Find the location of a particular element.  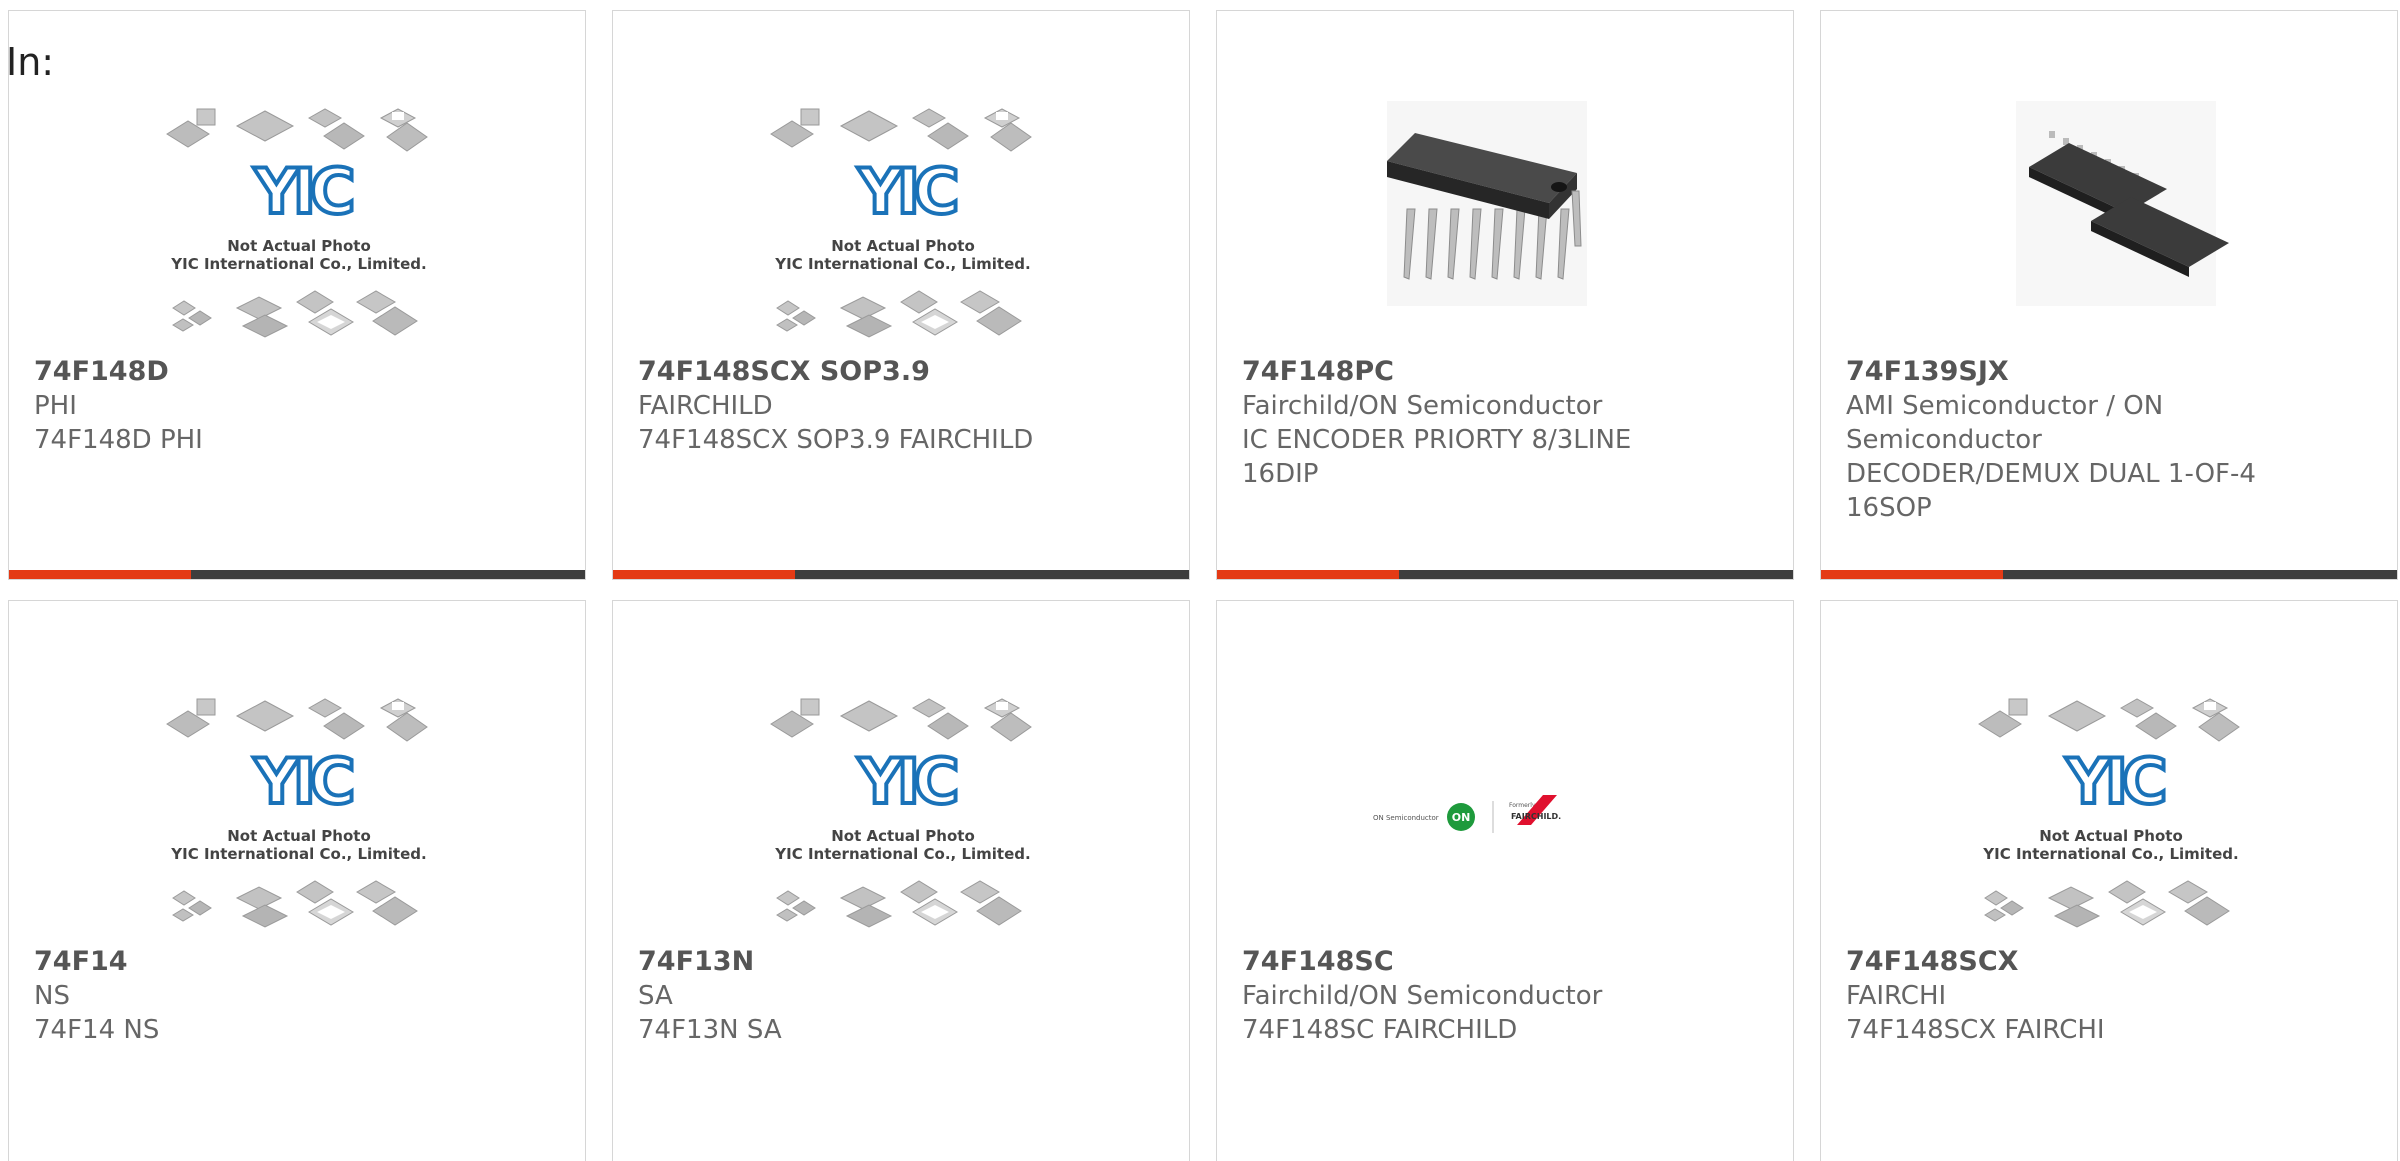

manufacturer: FAIRCHI is located at coordinates (1896, 996).